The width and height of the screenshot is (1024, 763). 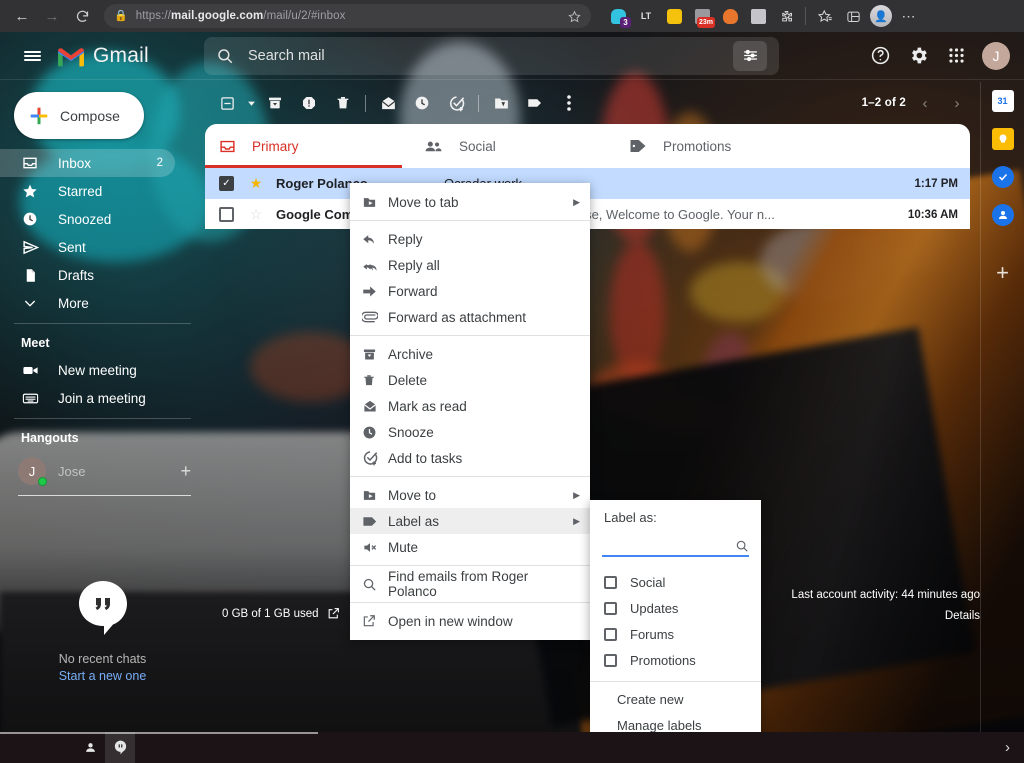 What do you see at coordinates (574, 16) in the screenshot?
I see `add-bookmark-icon` at bounding box center [574, 16].